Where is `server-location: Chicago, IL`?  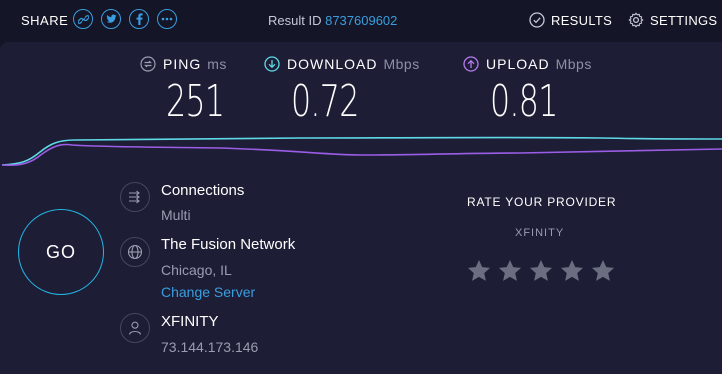 server-location: Chicago, IL is located at coordinates (196, 270).